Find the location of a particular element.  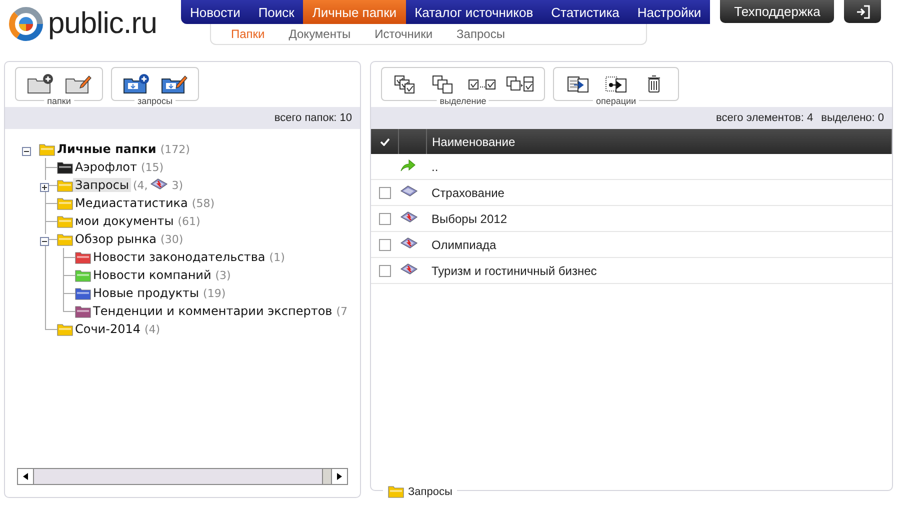

tree-item: мои документы is located at coordinates (124, 221).